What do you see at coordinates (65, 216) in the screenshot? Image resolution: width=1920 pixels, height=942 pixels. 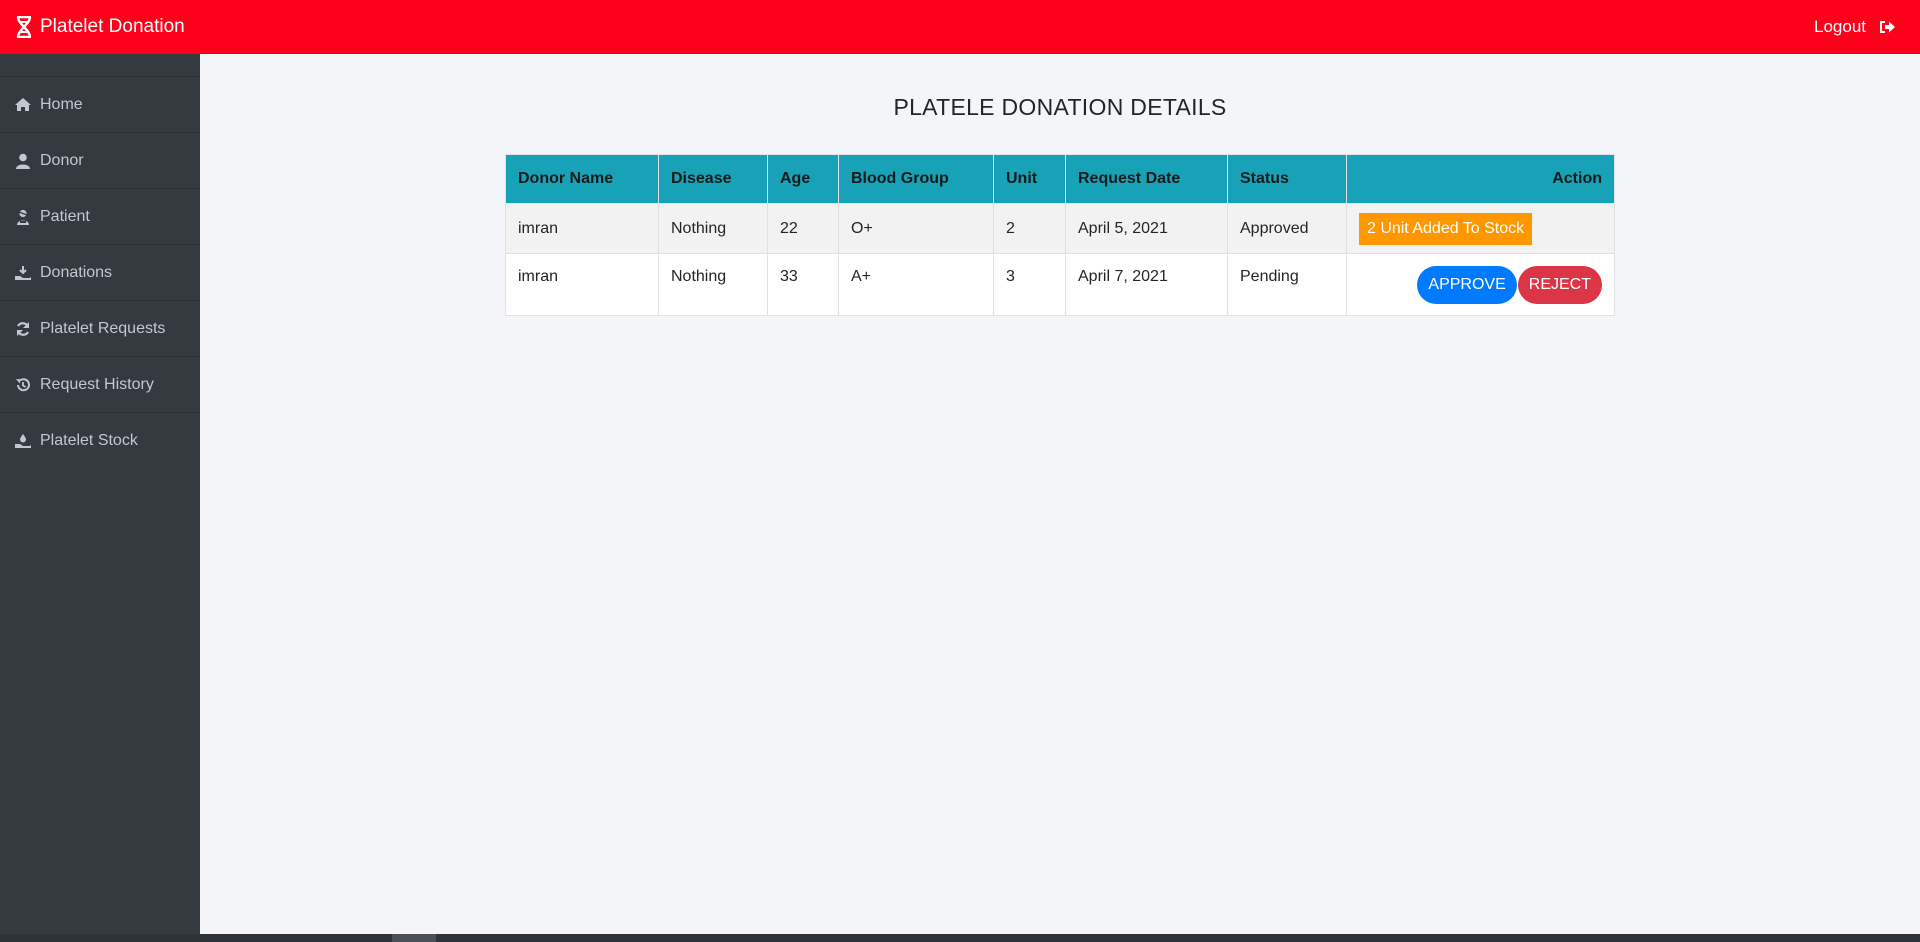 I see `sidebar-item-label: Patient` at bounding box center [65, 216].